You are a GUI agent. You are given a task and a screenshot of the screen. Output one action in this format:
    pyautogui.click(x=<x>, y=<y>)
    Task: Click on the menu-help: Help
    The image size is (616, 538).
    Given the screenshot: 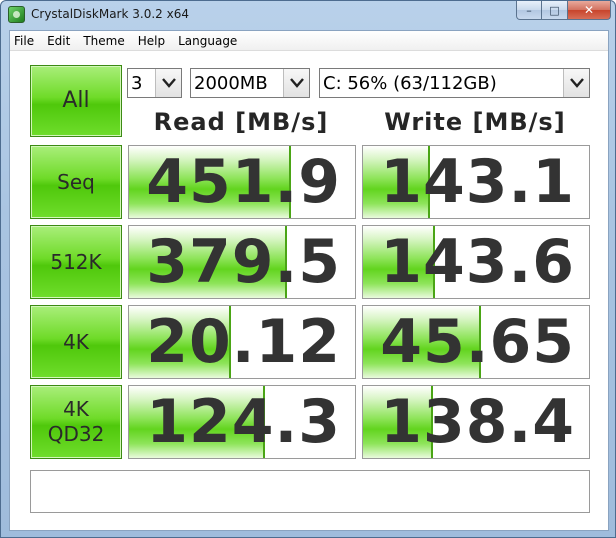 What is the action you would take?
    pyautogui.click(x=151, y=41)
    